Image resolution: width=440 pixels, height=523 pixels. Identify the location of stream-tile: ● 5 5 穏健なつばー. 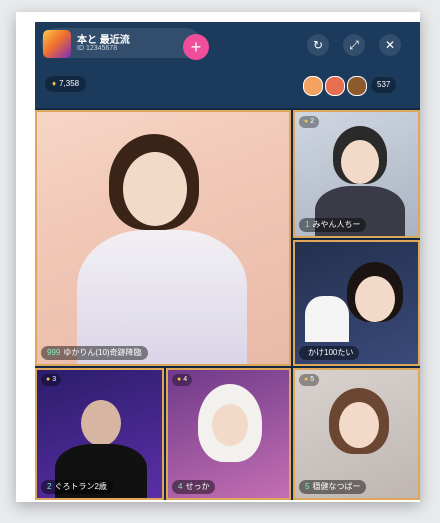
(356, 434).